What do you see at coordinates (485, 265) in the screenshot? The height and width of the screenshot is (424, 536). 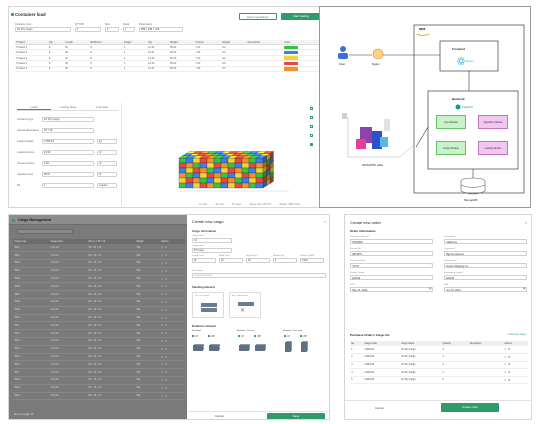 I see `field-input: Ocean Shipping Co.` at bounding box center [485, 265].